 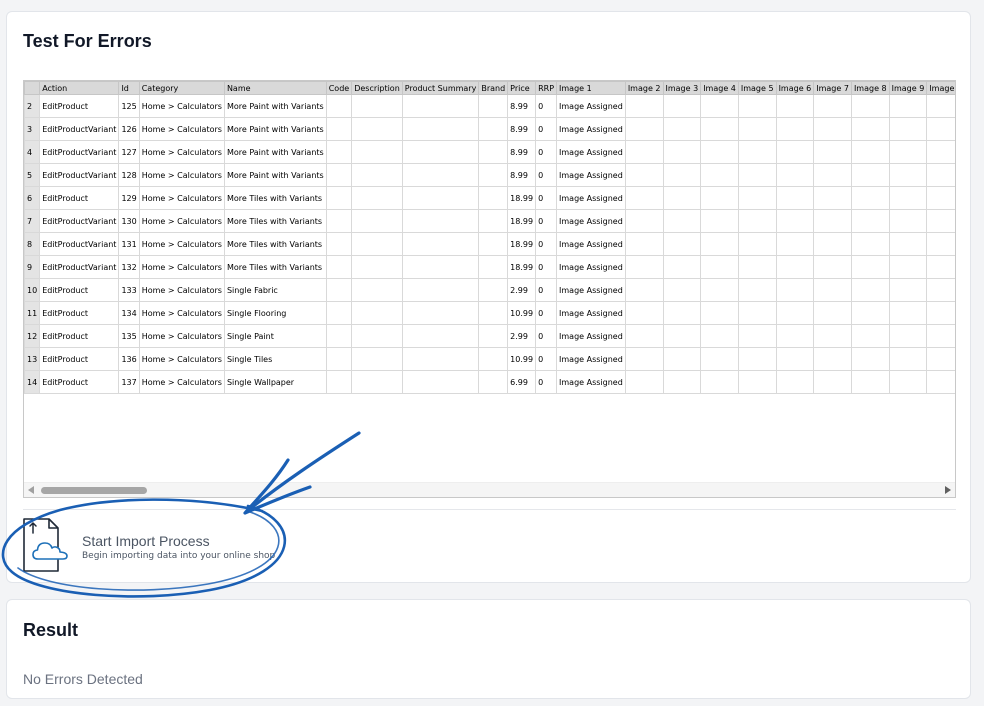 What do you see at coordinates (275, 336) in the screenshot?
I see `table-cell: Single Paint` at bounding box center [275, 336].